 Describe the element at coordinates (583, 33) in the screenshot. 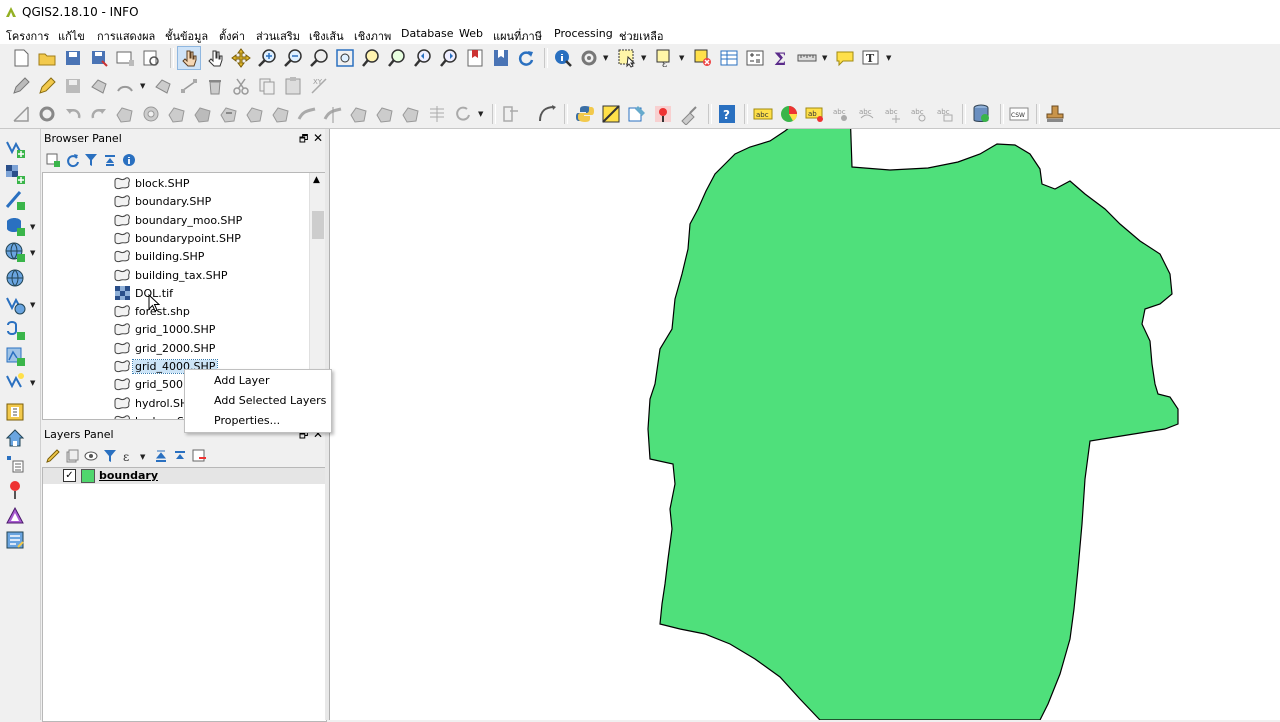

I see `menu-processing: Processing` at that location.